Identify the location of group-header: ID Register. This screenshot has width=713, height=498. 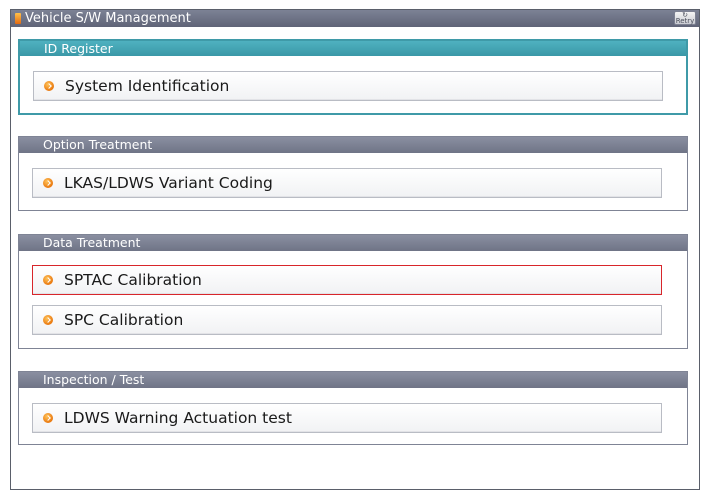
(353, 48).